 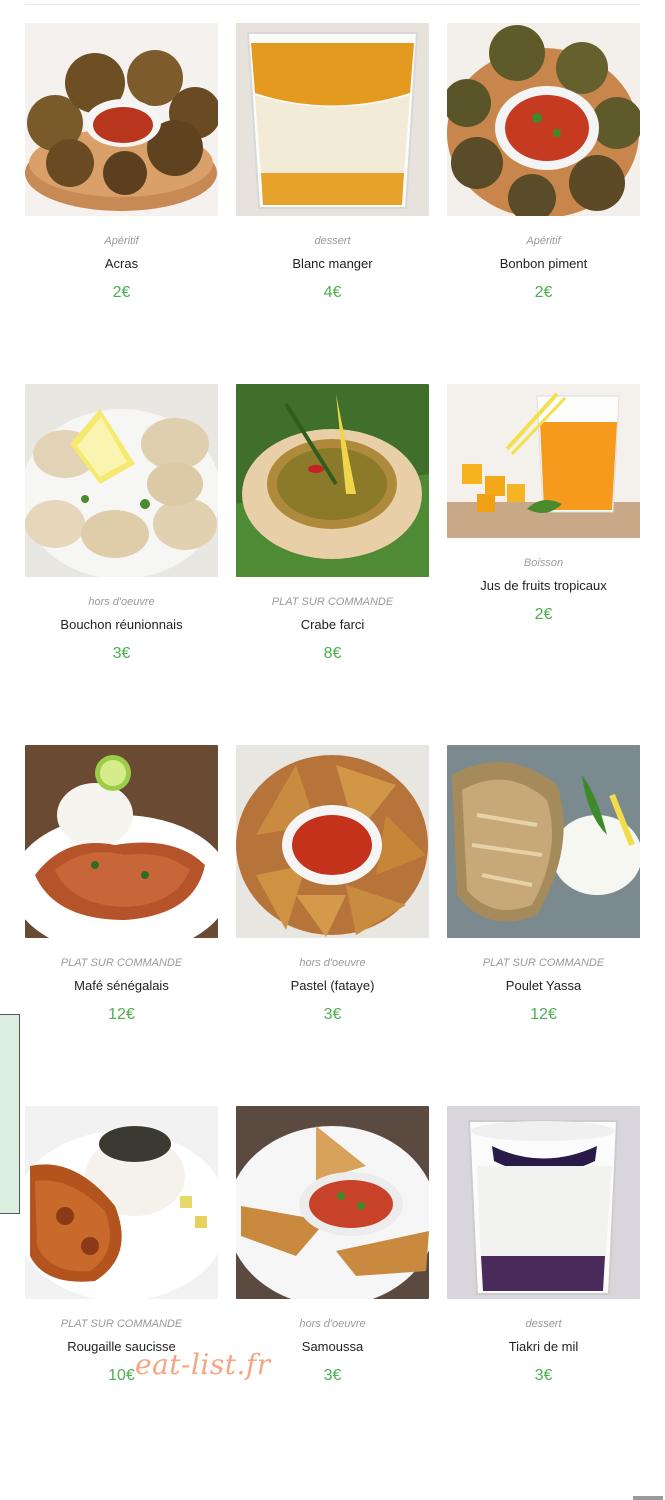 What do you see at coordinates (543, 563) in the screenshot?
I see `item-category: Boisson` at bounding box center [543, 563].